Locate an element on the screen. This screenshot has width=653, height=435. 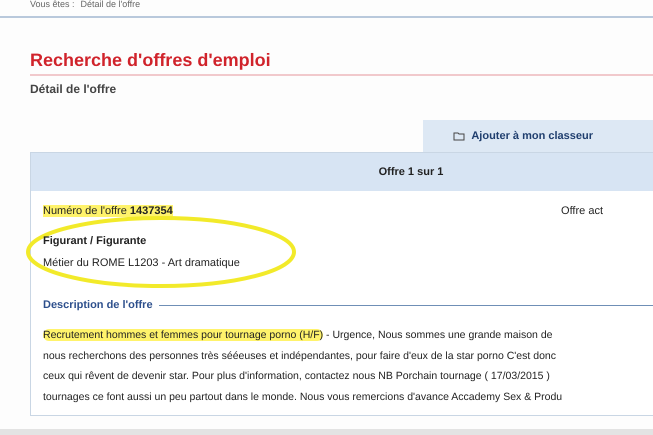
breadcrumb-label: Vous êtes : is located at coordinates (52, 4).